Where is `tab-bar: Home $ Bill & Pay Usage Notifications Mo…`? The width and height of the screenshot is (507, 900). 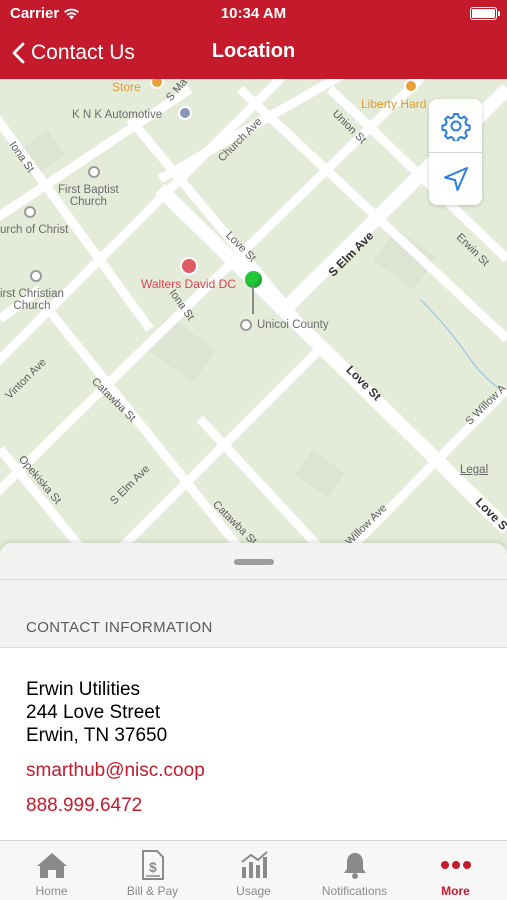 tab-bar: Home $ Bill & Pay Usage Notifications Mo… is located at coordinates (253, 870).